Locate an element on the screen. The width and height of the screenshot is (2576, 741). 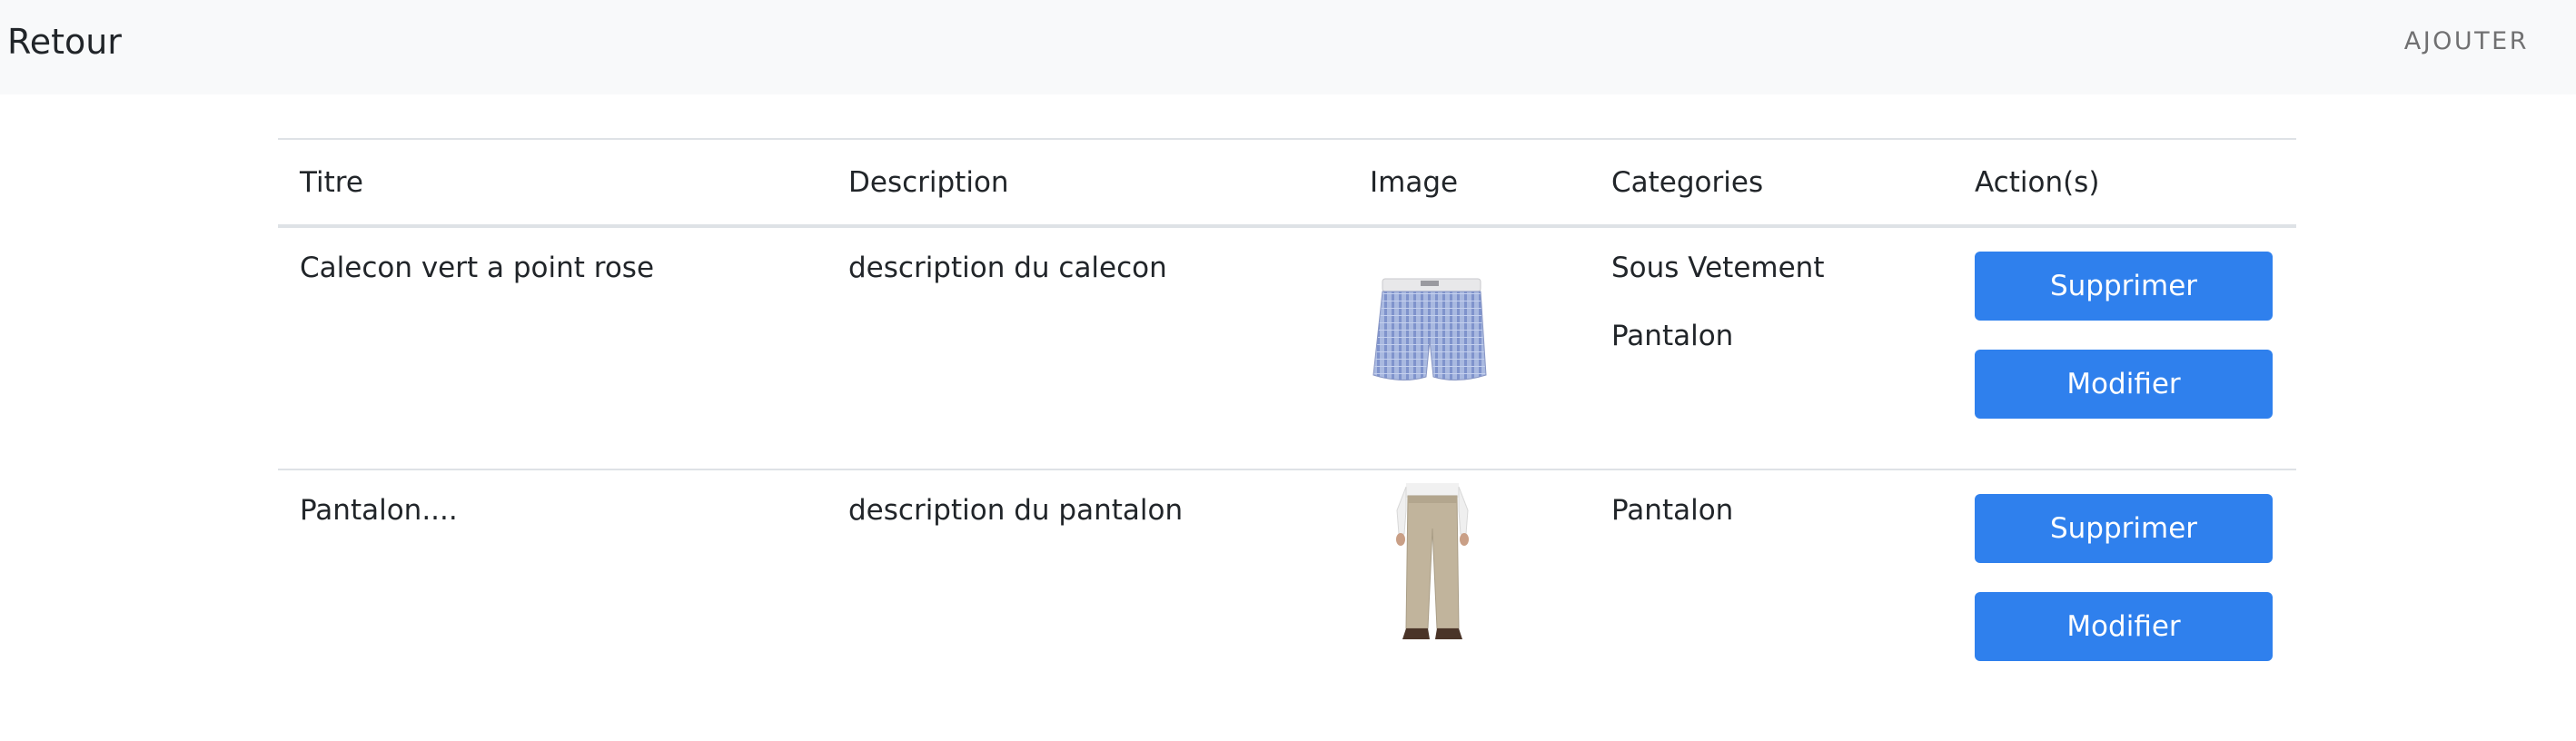
header-actions: Action(s) is located at coordinates (2124, 183).